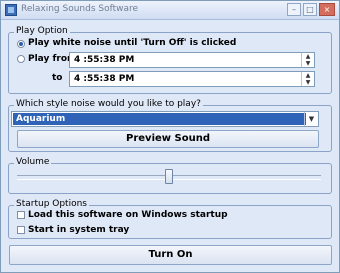 The width and height of the screenshot is (340, 273). What do you see at coordinates (311, 119) in the screenshot?
I see `chevron-down-icon: ▼` at bounding box center [311, 119].